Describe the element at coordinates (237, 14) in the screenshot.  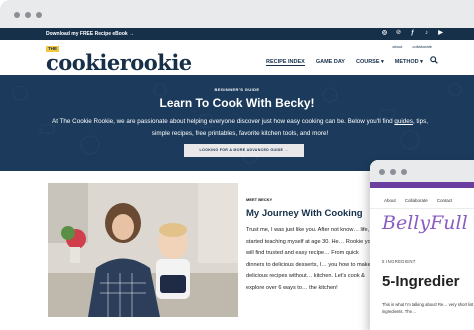
I see `browser-chrome` at that location.